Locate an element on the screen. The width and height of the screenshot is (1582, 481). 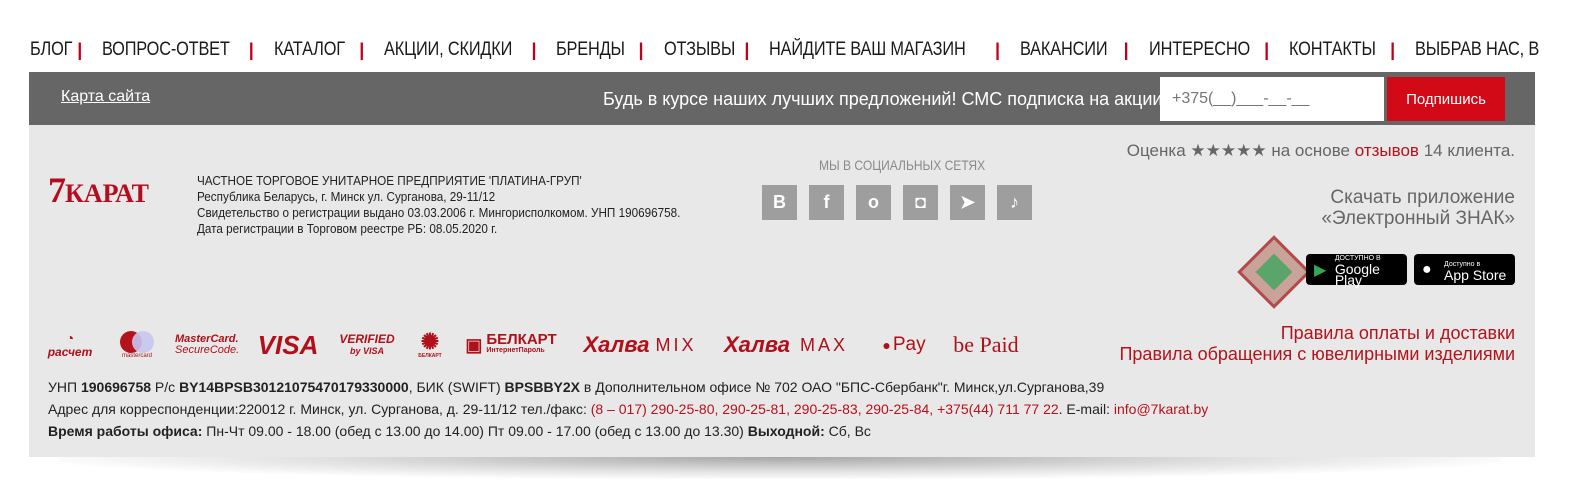
halva-max-label: MAX is located at coordinates (824, 344).